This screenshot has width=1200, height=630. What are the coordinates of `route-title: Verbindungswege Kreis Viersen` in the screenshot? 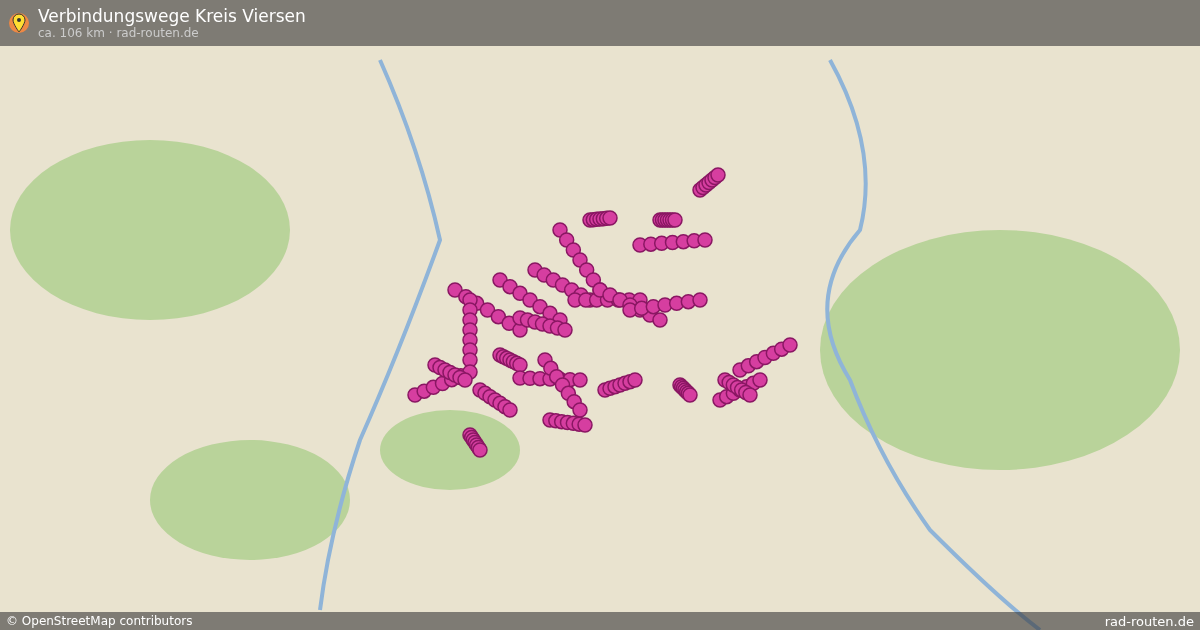 It's located at (172, 16).